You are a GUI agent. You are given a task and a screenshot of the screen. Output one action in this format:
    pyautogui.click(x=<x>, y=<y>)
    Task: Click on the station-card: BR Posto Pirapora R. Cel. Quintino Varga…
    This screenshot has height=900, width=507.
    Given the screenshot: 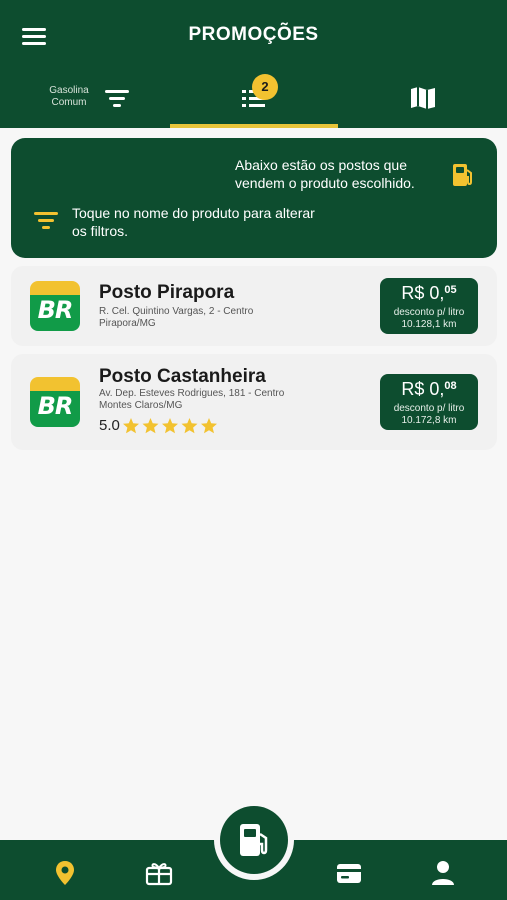 What is the action you would take?
    pyautogui.click(x=254, y=306)
    